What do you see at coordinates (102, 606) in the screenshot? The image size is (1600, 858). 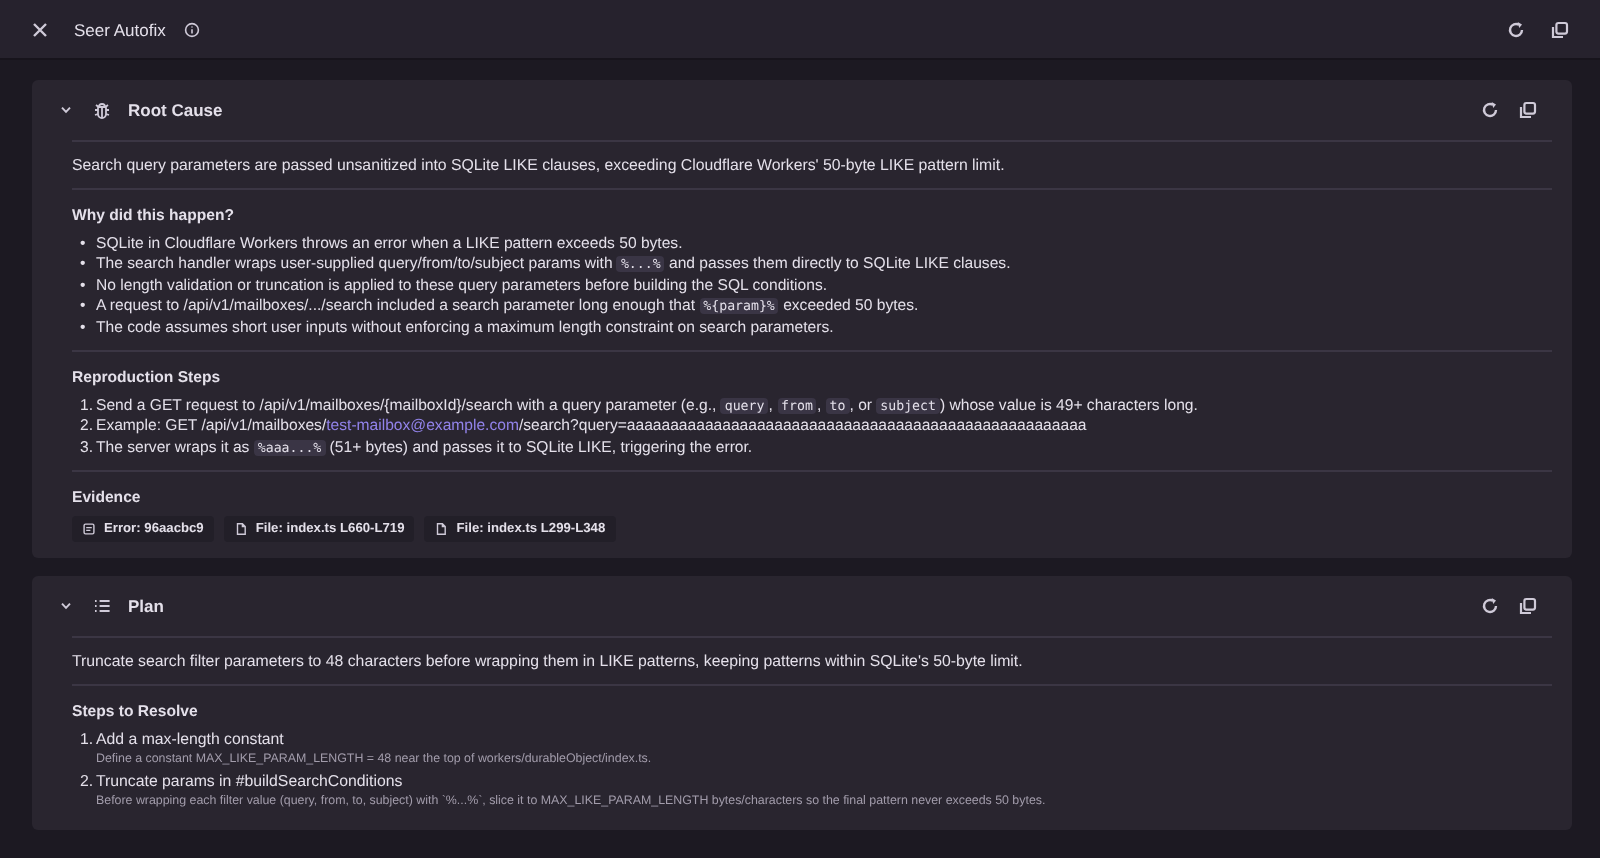 I see `list-icon` at bounding box center [102, 606].